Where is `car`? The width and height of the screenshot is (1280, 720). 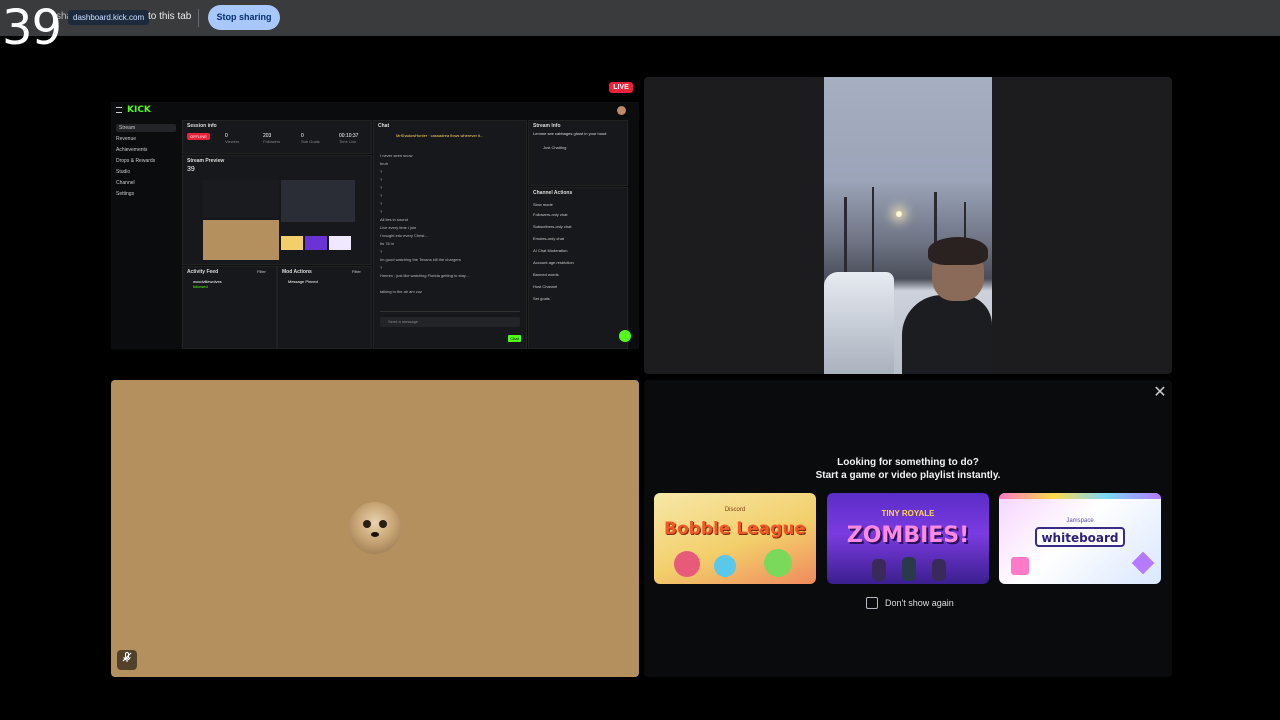 car is located at coordinates (859, 323).